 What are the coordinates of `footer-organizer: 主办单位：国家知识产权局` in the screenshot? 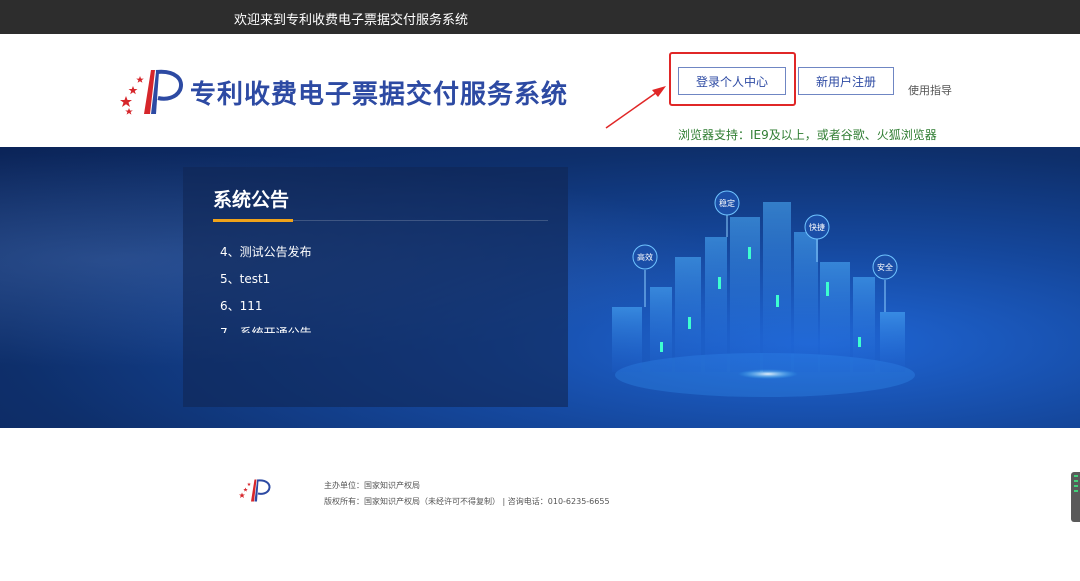 It's located at (372, 485).